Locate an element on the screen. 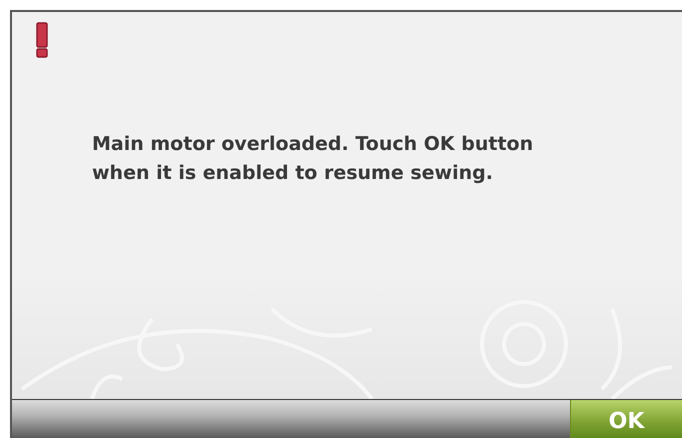 This screenshot has height=438, width=682. exclamation-icon is located at coordinates (42, 40).